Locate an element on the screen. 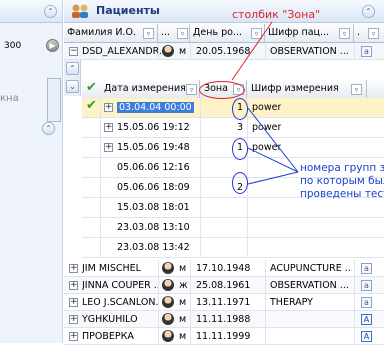 The image size is (384, 345). scroll-up-icon: ⌃ is located at coordinates (72, 68).